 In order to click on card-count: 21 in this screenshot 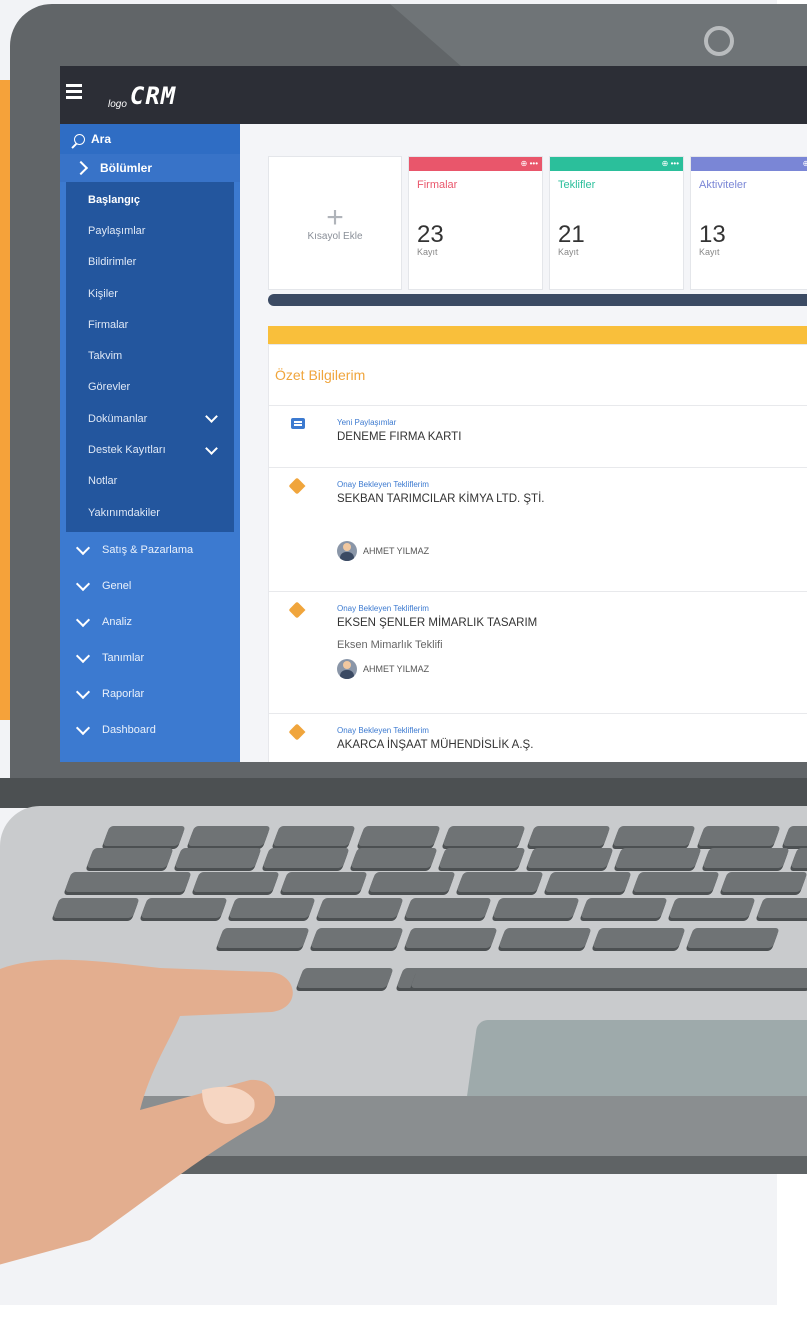, I will do `click(571, 234)`.